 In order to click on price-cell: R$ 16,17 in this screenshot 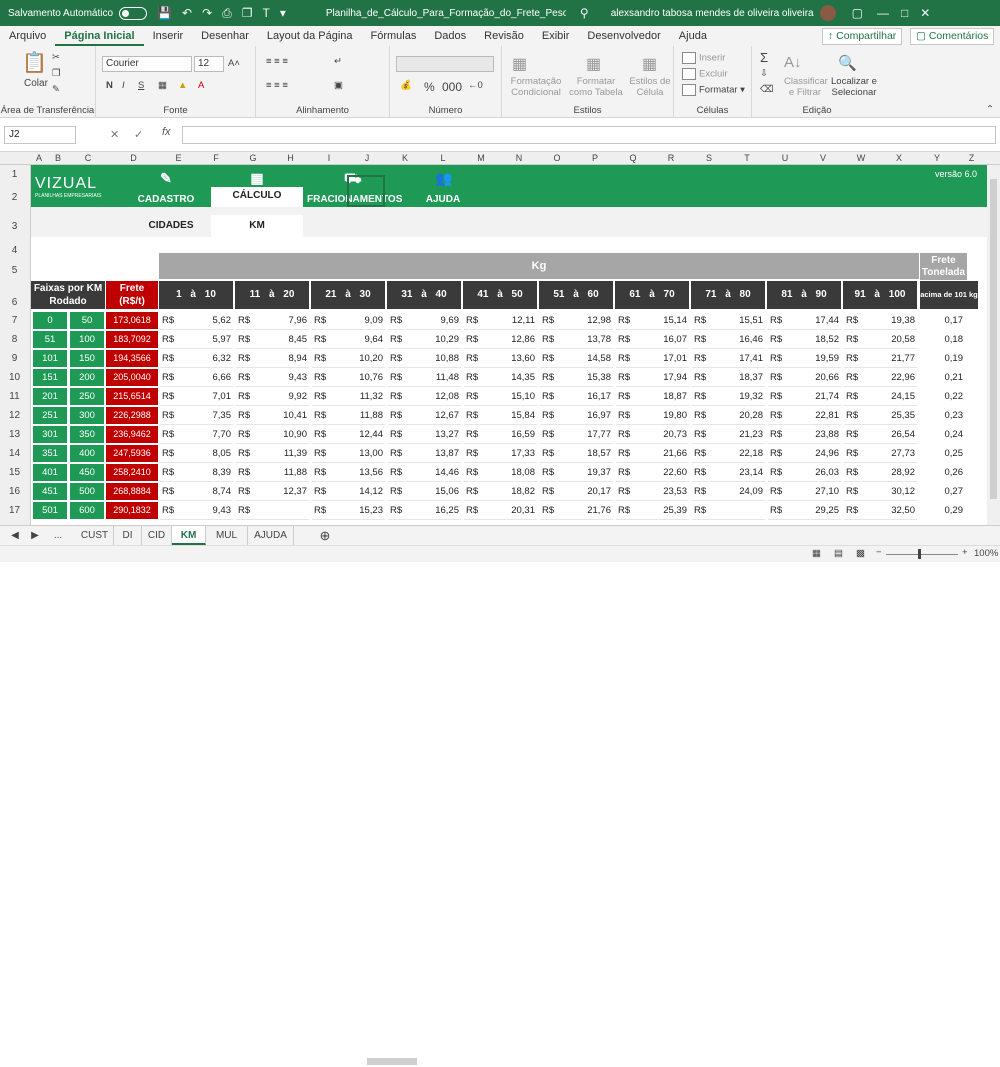, I will do `click(576, 396)`.